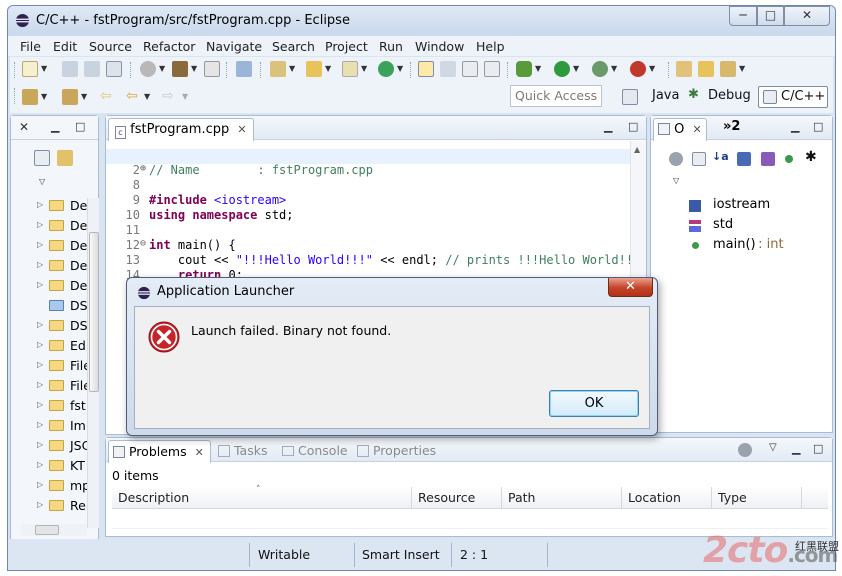 The height and width of the screenshot is (576, 842). Describe the element at coordinates (55, 406) in the screenshot. I see `tree-item: ▷ fst` at that location.